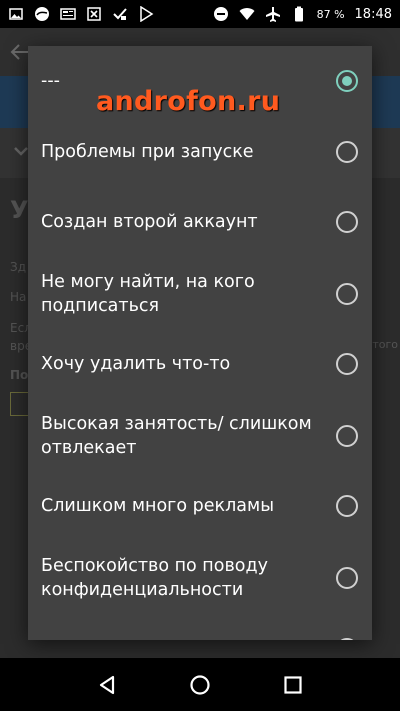 The image size is (400, 711). What do you see at coordinates (94, 14) in the screenshot?
I see `excel-icon` at bounding box center [94, 14].